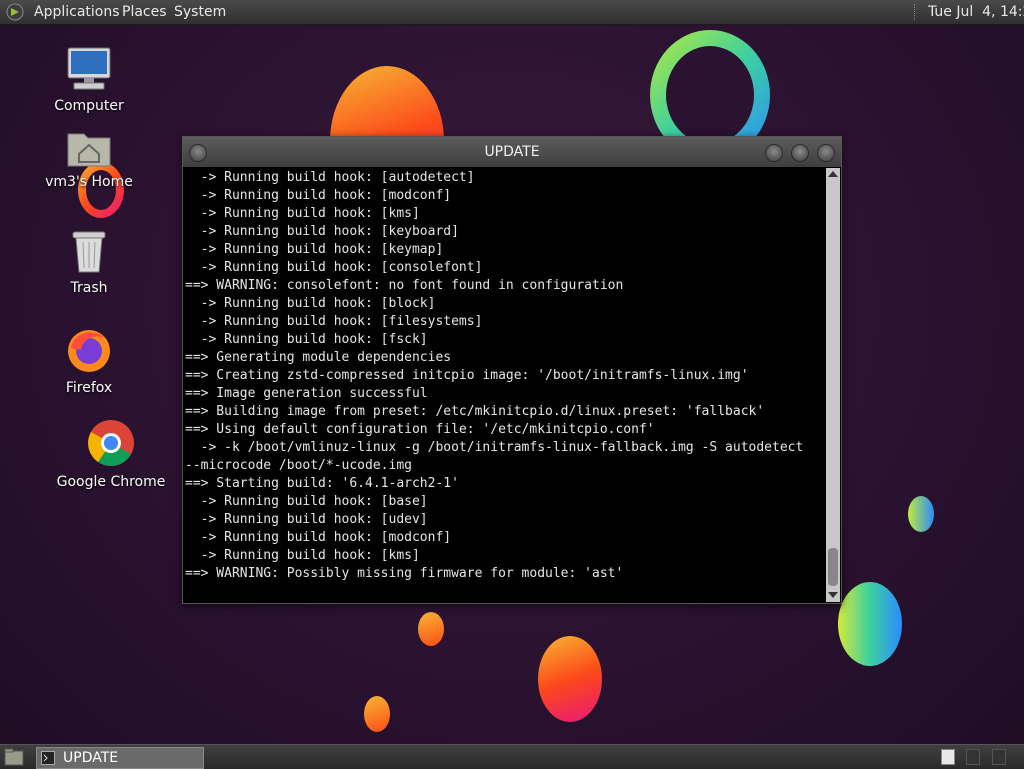 This screenshot has height=769, width=1024. What do you see at coordinates (833, 174) in the screenshot?
I see `scroll-up-arrow-icon` at bounding box center [833, 174].